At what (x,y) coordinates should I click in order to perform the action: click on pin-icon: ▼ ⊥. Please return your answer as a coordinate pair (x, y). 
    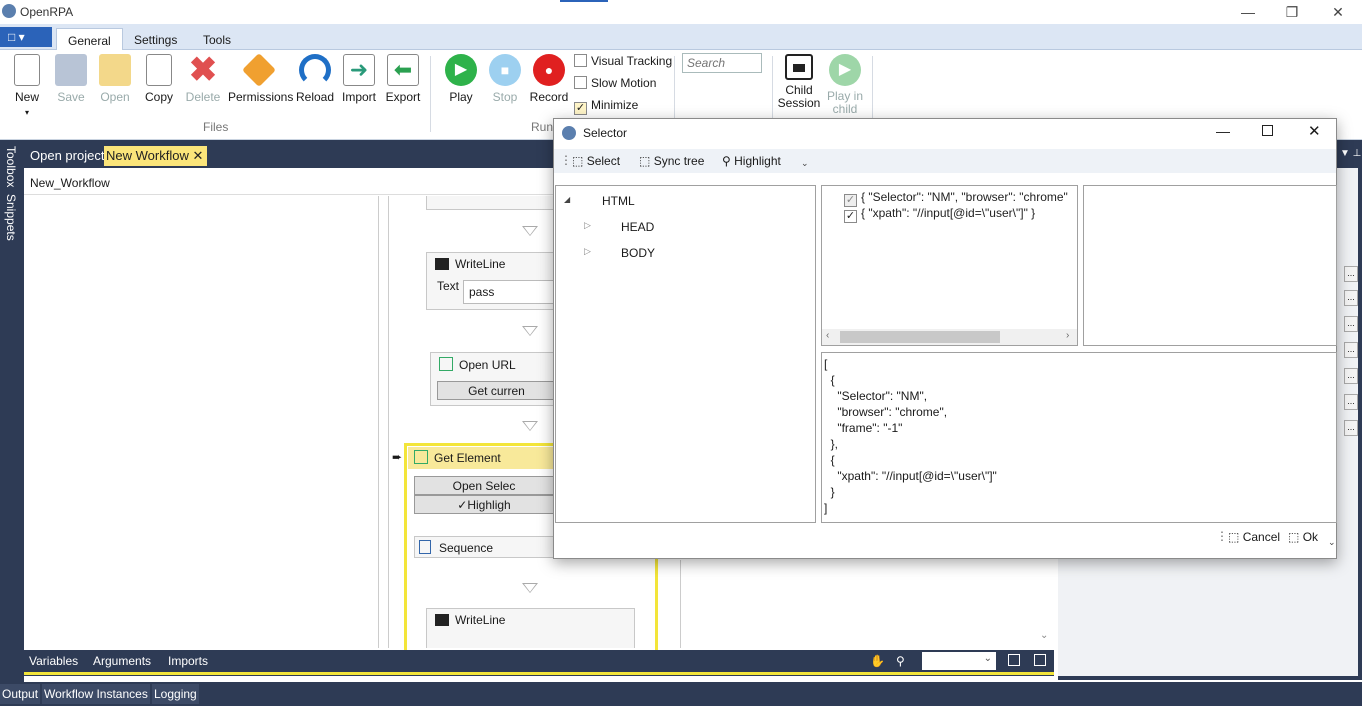
    Looking at the image, I should click on (1350, 153).